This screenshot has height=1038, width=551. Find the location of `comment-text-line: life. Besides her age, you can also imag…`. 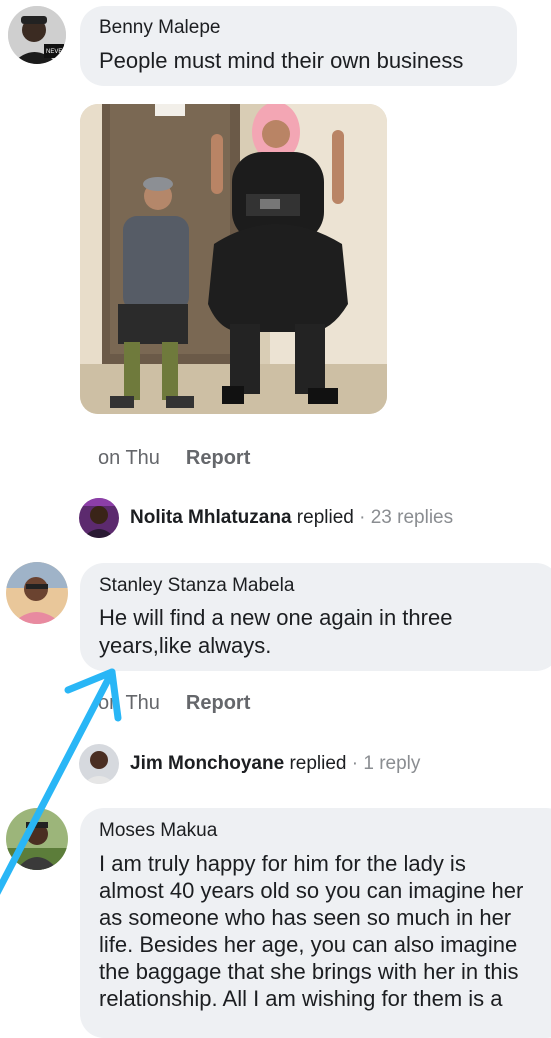

comment-text-line: life. Besides her age, you can also imag… is located at coordinates (308, 944).